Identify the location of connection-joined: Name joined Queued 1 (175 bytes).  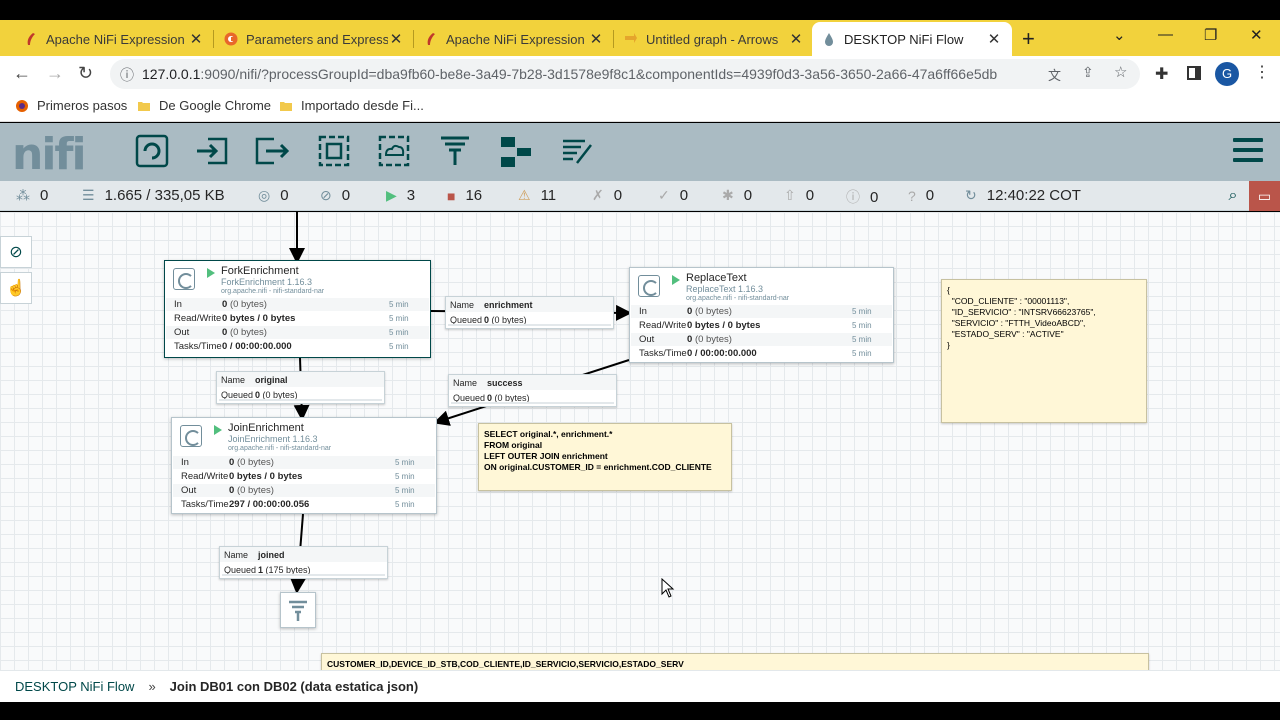
(303, 562).